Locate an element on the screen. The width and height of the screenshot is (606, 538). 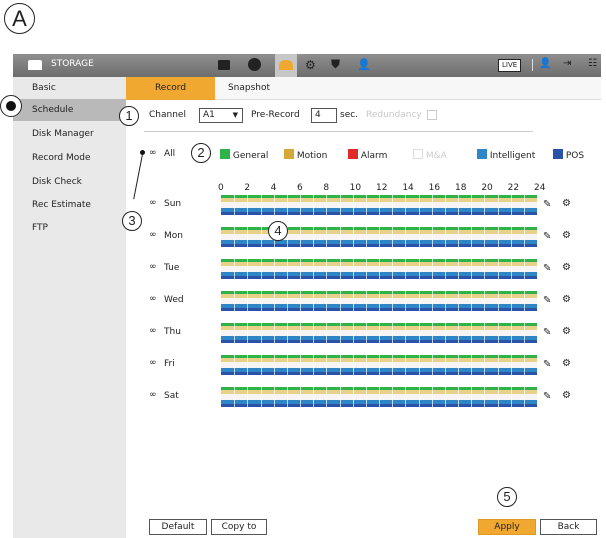
legend-motion: Motion is located at coordinates (305, 155).